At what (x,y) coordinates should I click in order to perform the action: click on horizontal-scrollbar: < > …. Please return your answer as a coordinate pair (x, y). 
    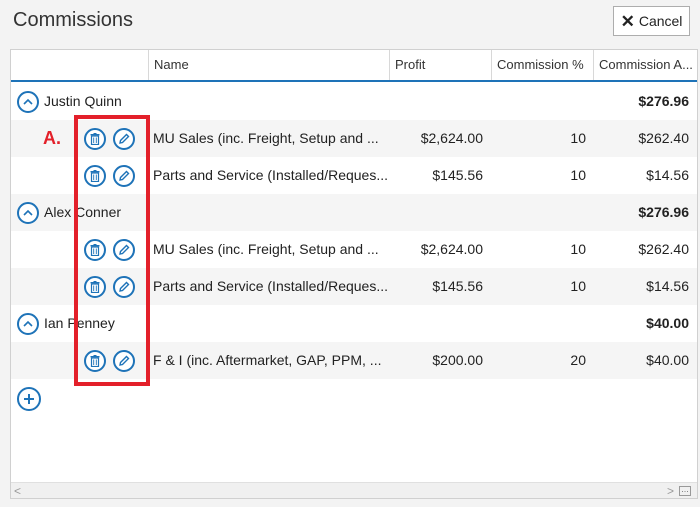
    Looking at the image, I should click on (354, 490).